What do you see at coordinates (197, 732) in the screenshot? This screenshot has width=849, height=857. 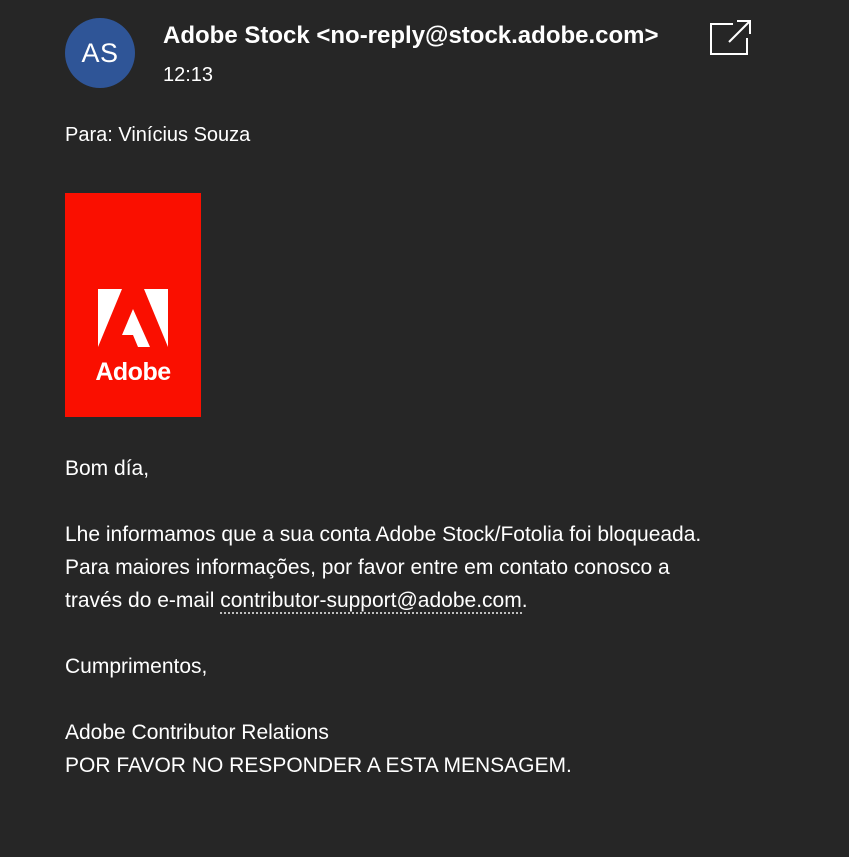 I see `signature: Adobe Contributor Relations` at bounding box center [197, 732].